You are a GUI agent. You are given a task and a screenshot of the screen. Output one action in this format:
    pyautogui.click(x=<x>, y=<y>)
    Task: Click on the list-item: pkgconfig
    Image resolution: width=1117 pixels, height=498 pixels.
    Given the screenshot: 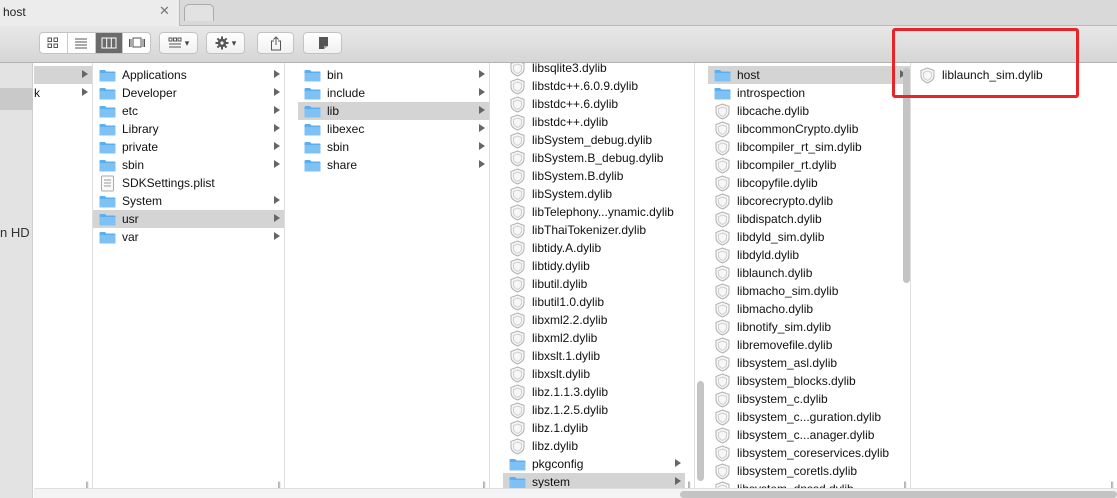 What is the action you would take?
    pyautogui.click(x=594, y=464)
    